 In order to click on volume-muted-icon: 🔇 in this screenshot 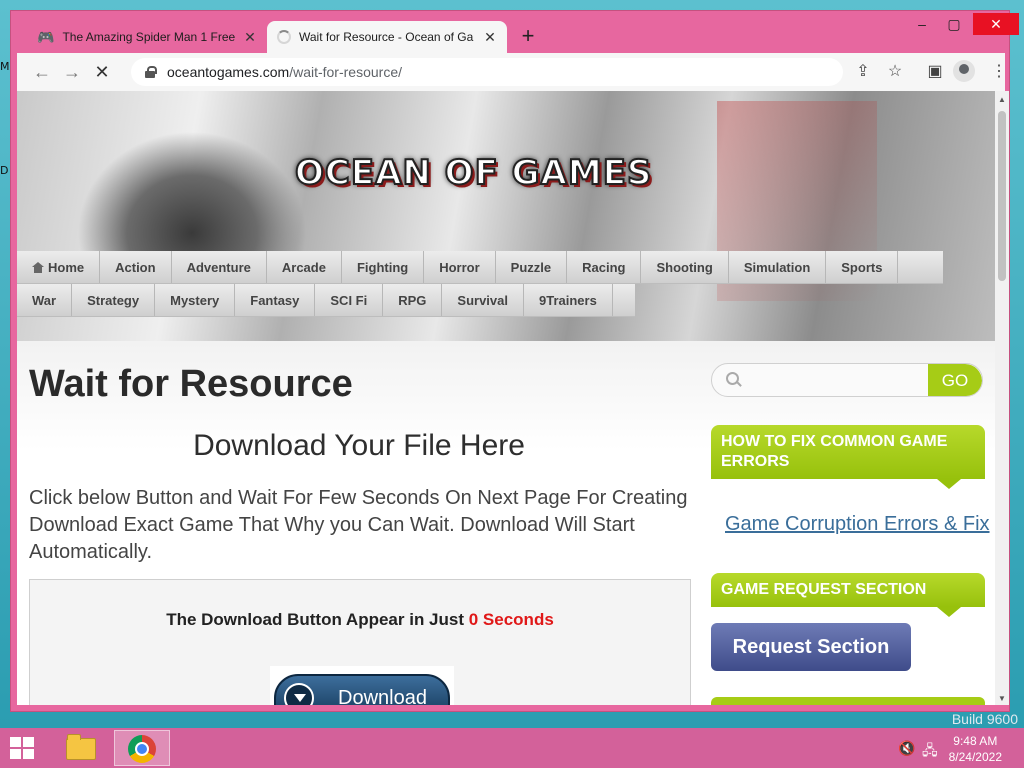, I will do `click(906, 748)`.